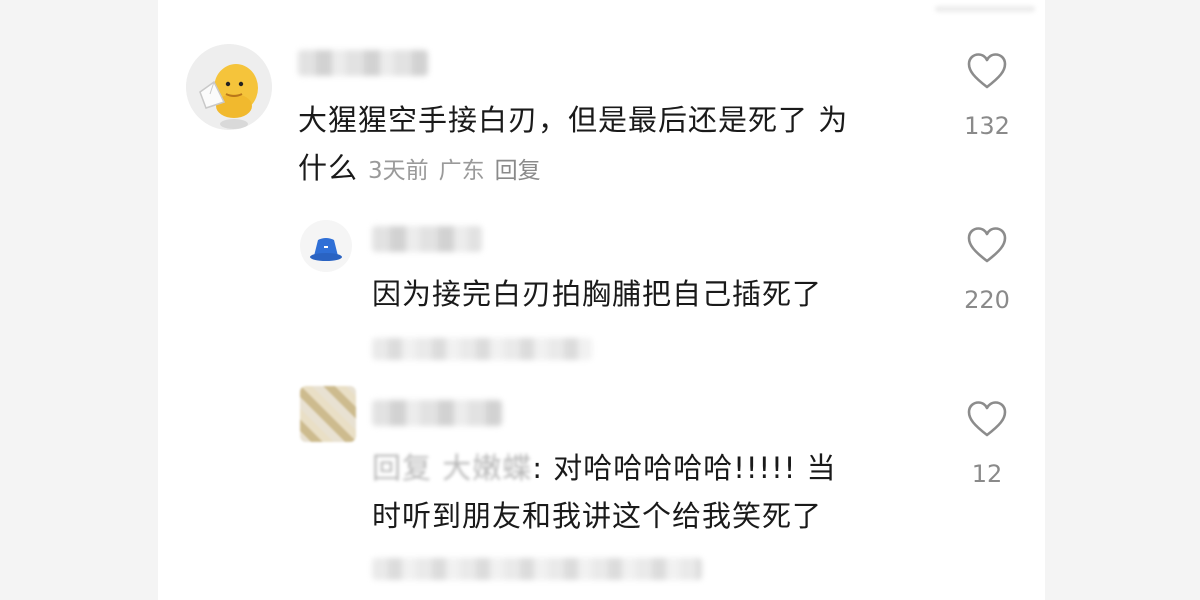 The height and width of the screenshot is (600, 1200). Describe the element at coordinates (985, 9) in the screenshot. I see `blurred-top-element` at that location.